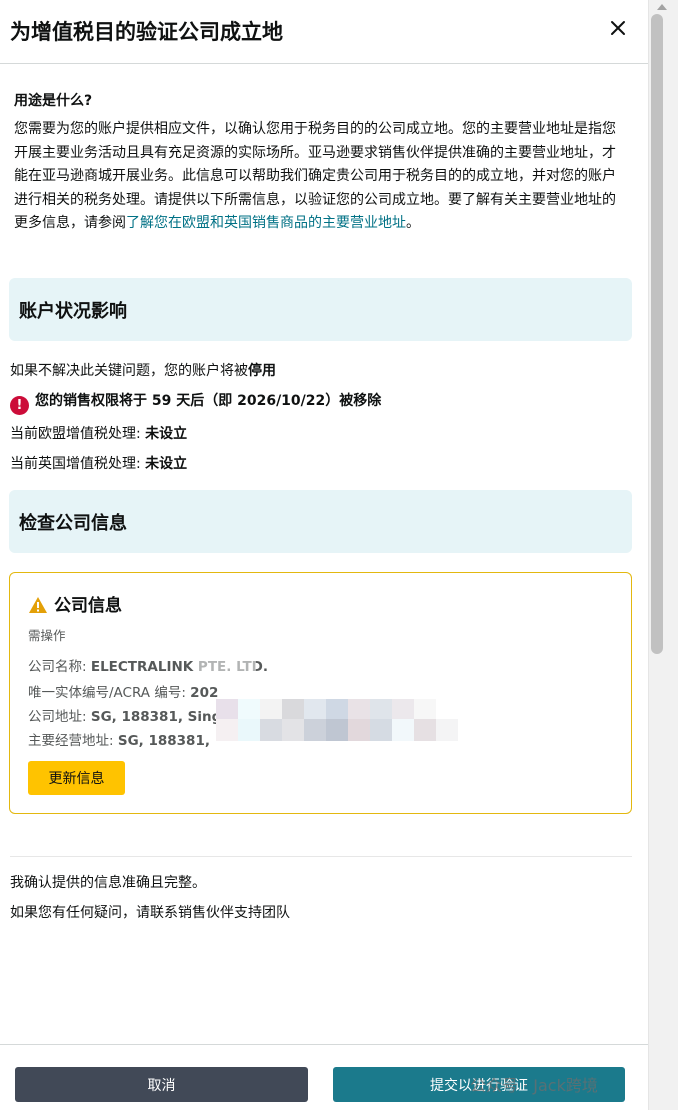 This screenshot has width=678, height=1110. I want to click on dialog-title: 为增值税目的验证公司成立地, so click(146, 32).